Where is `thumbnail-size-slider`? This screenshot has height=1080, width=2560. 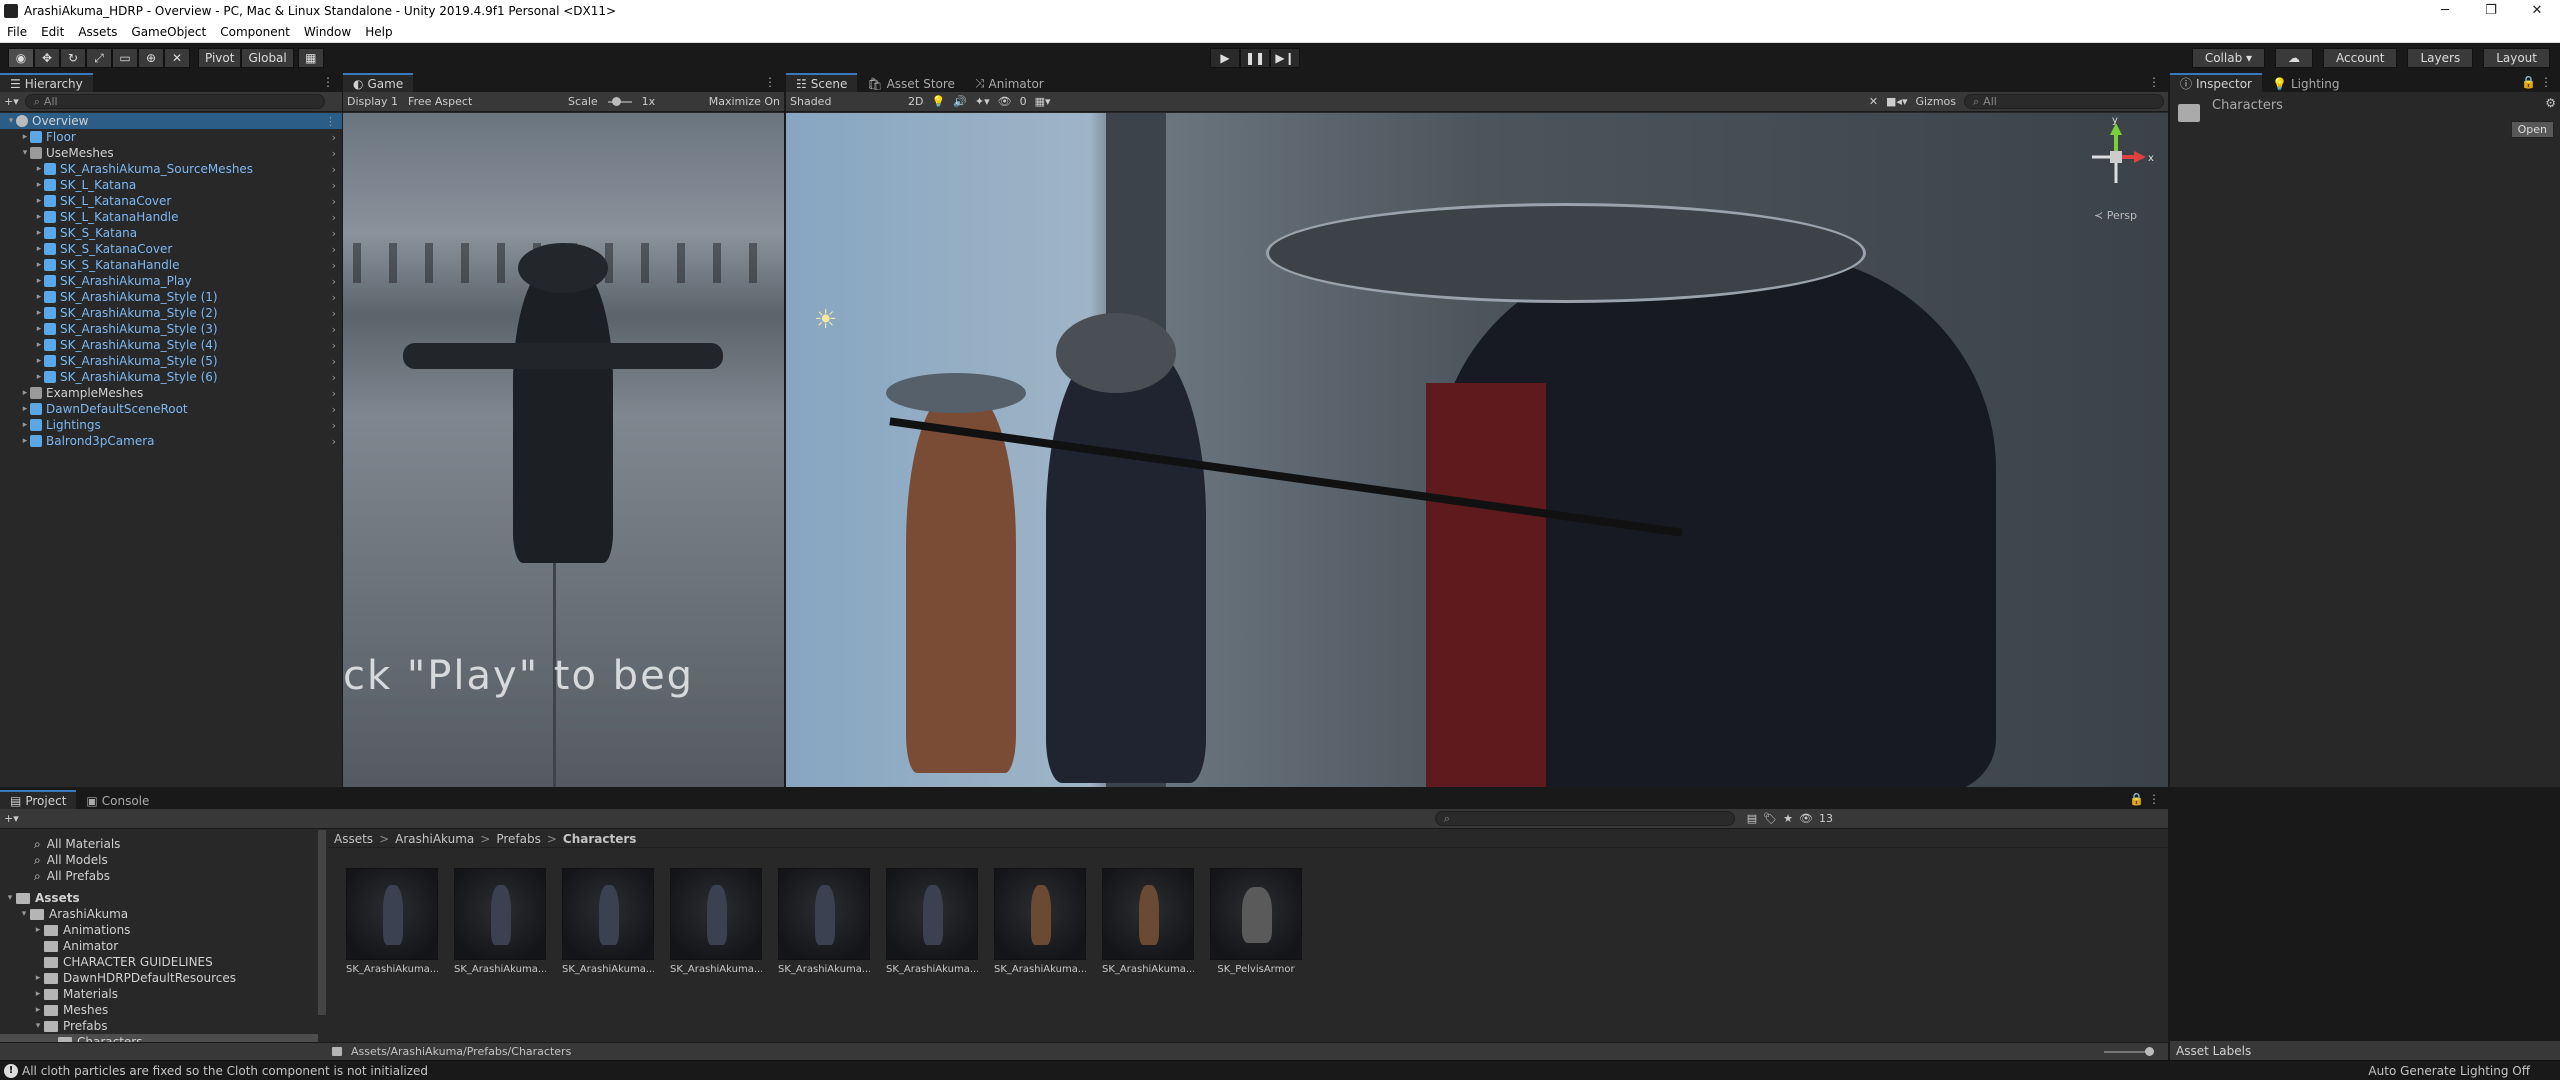
thumbnail-size-slider is located at coordinates (2129, 1051).